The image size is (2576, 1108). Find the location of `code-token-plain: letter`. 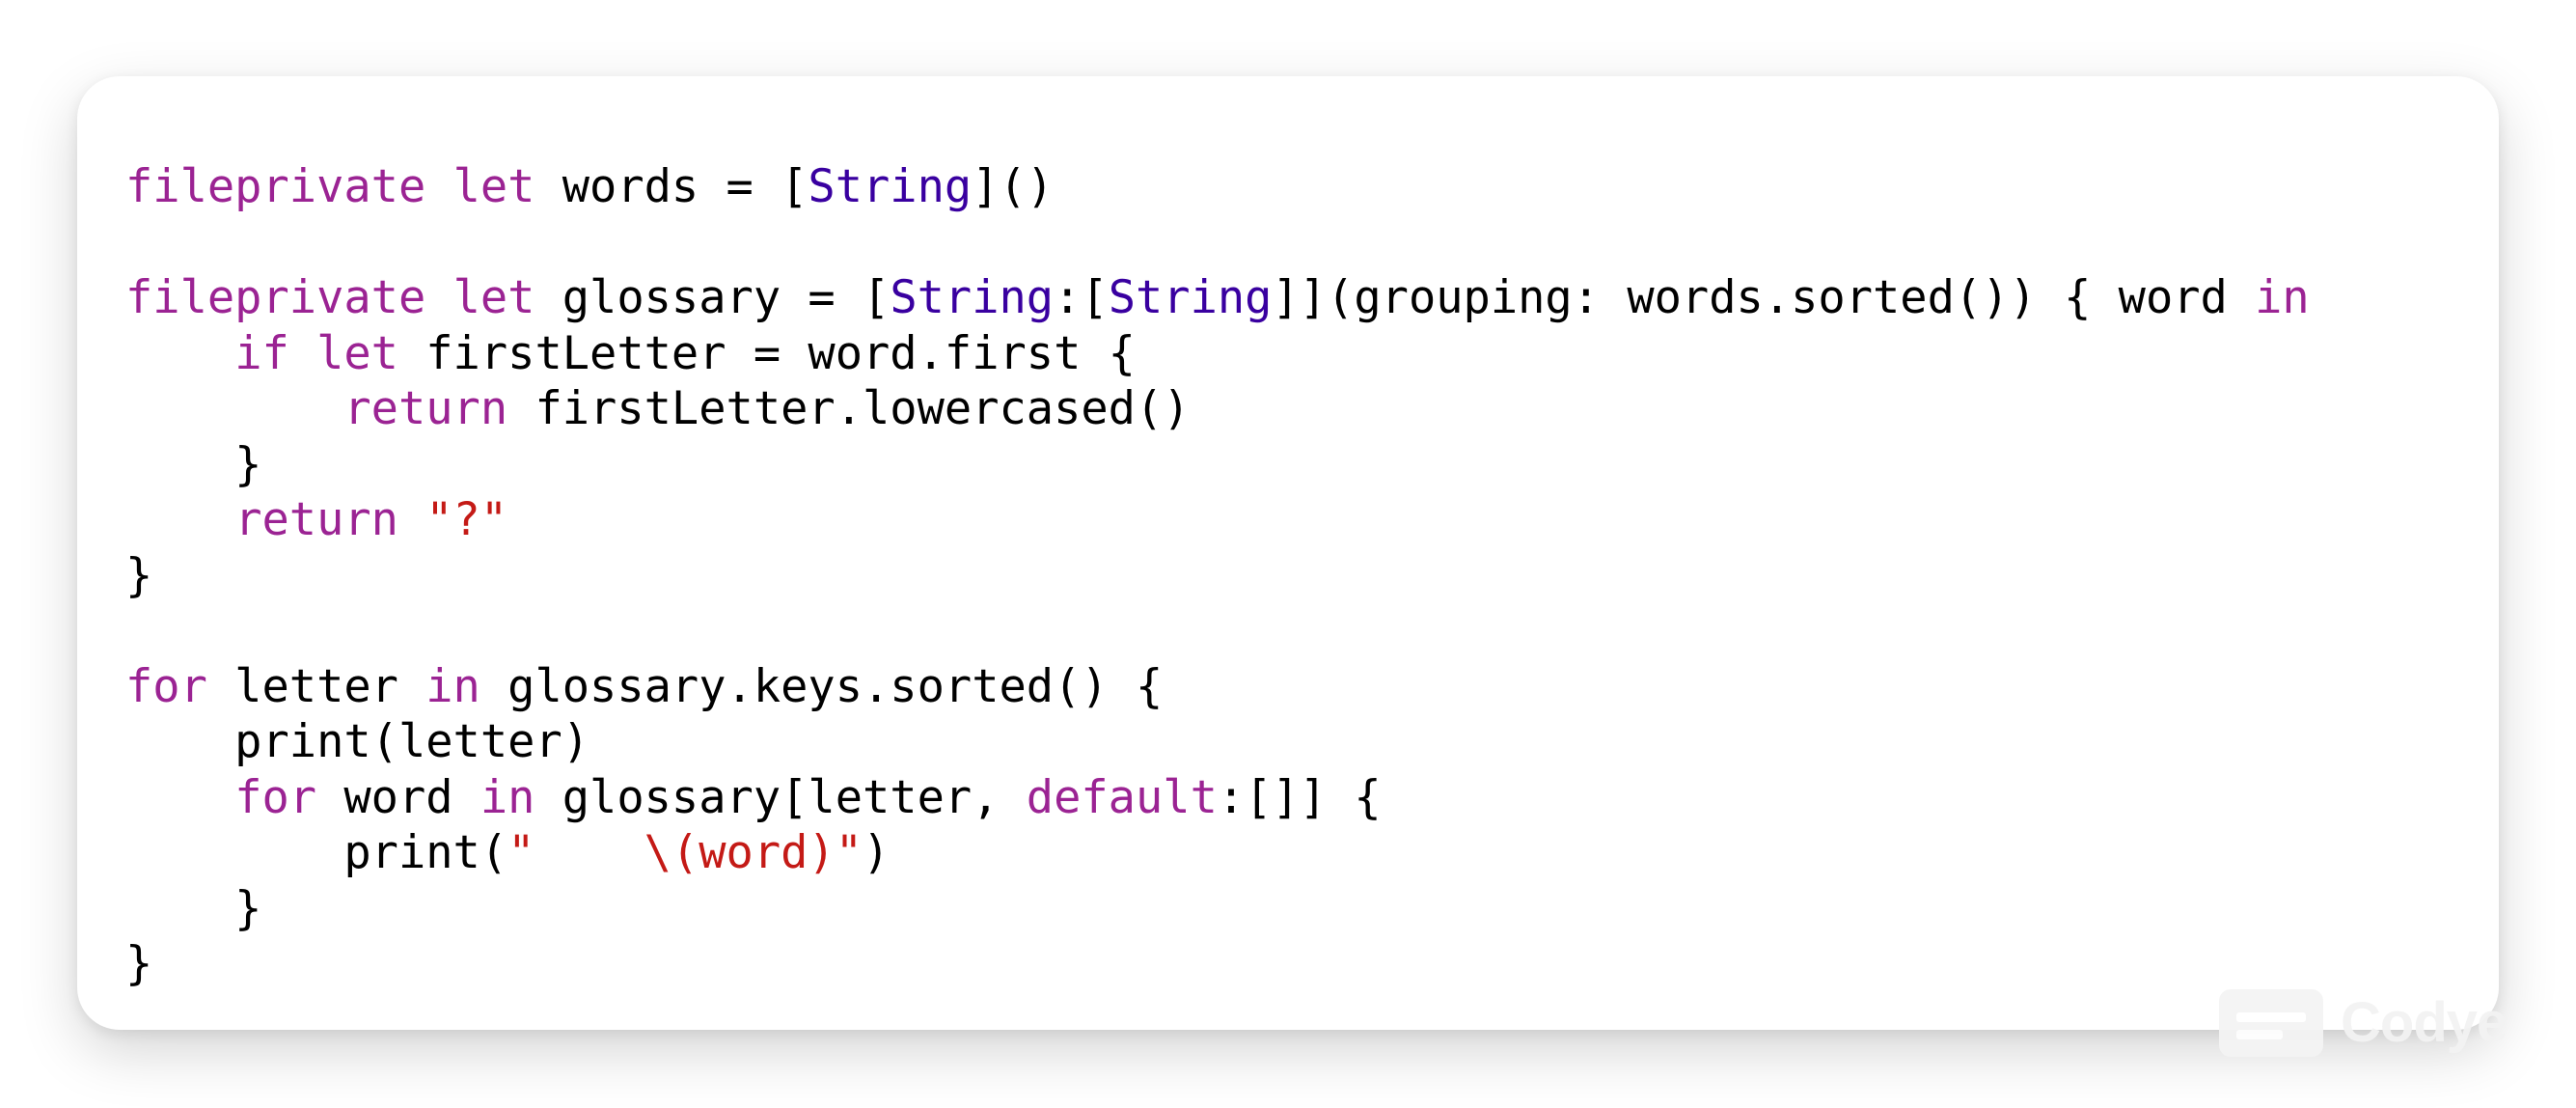

code-token-plain: letter is located at coordinates (316, 686).